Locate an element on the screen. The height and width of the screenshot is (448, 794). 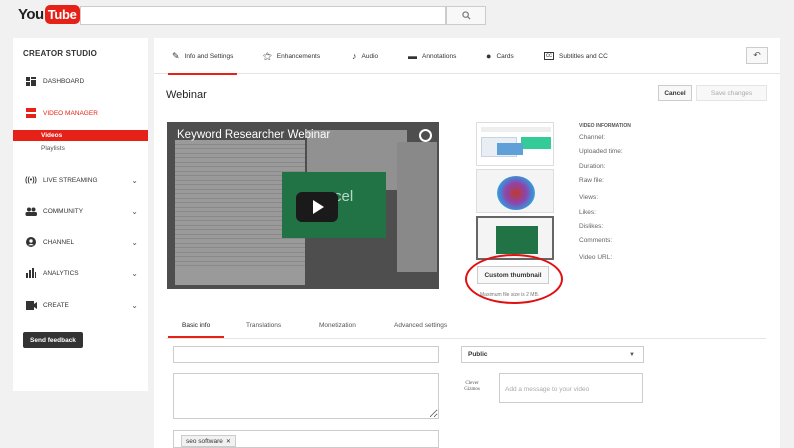
tab-label: Cards is located at coordinates (505, 56).